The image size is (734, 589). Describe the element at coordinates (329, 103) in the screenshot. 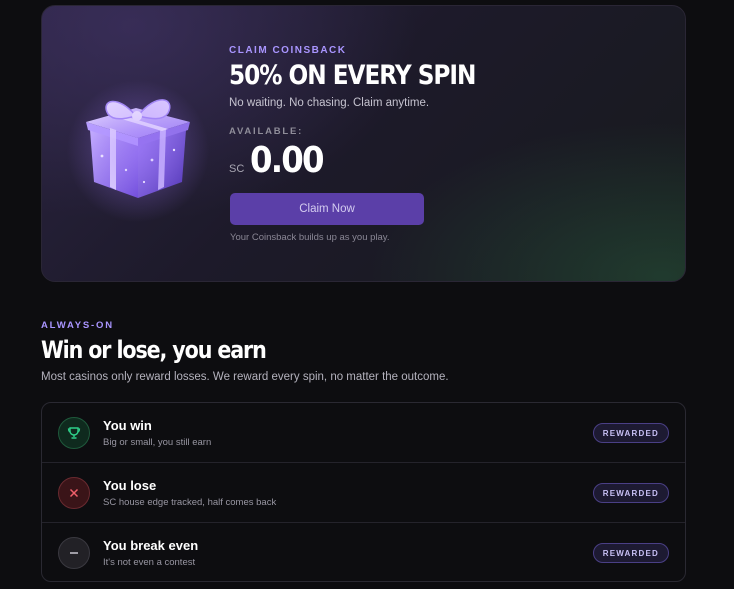

I see `promo-subline: No waiting. No chasing. Claim anytime.` at that location.